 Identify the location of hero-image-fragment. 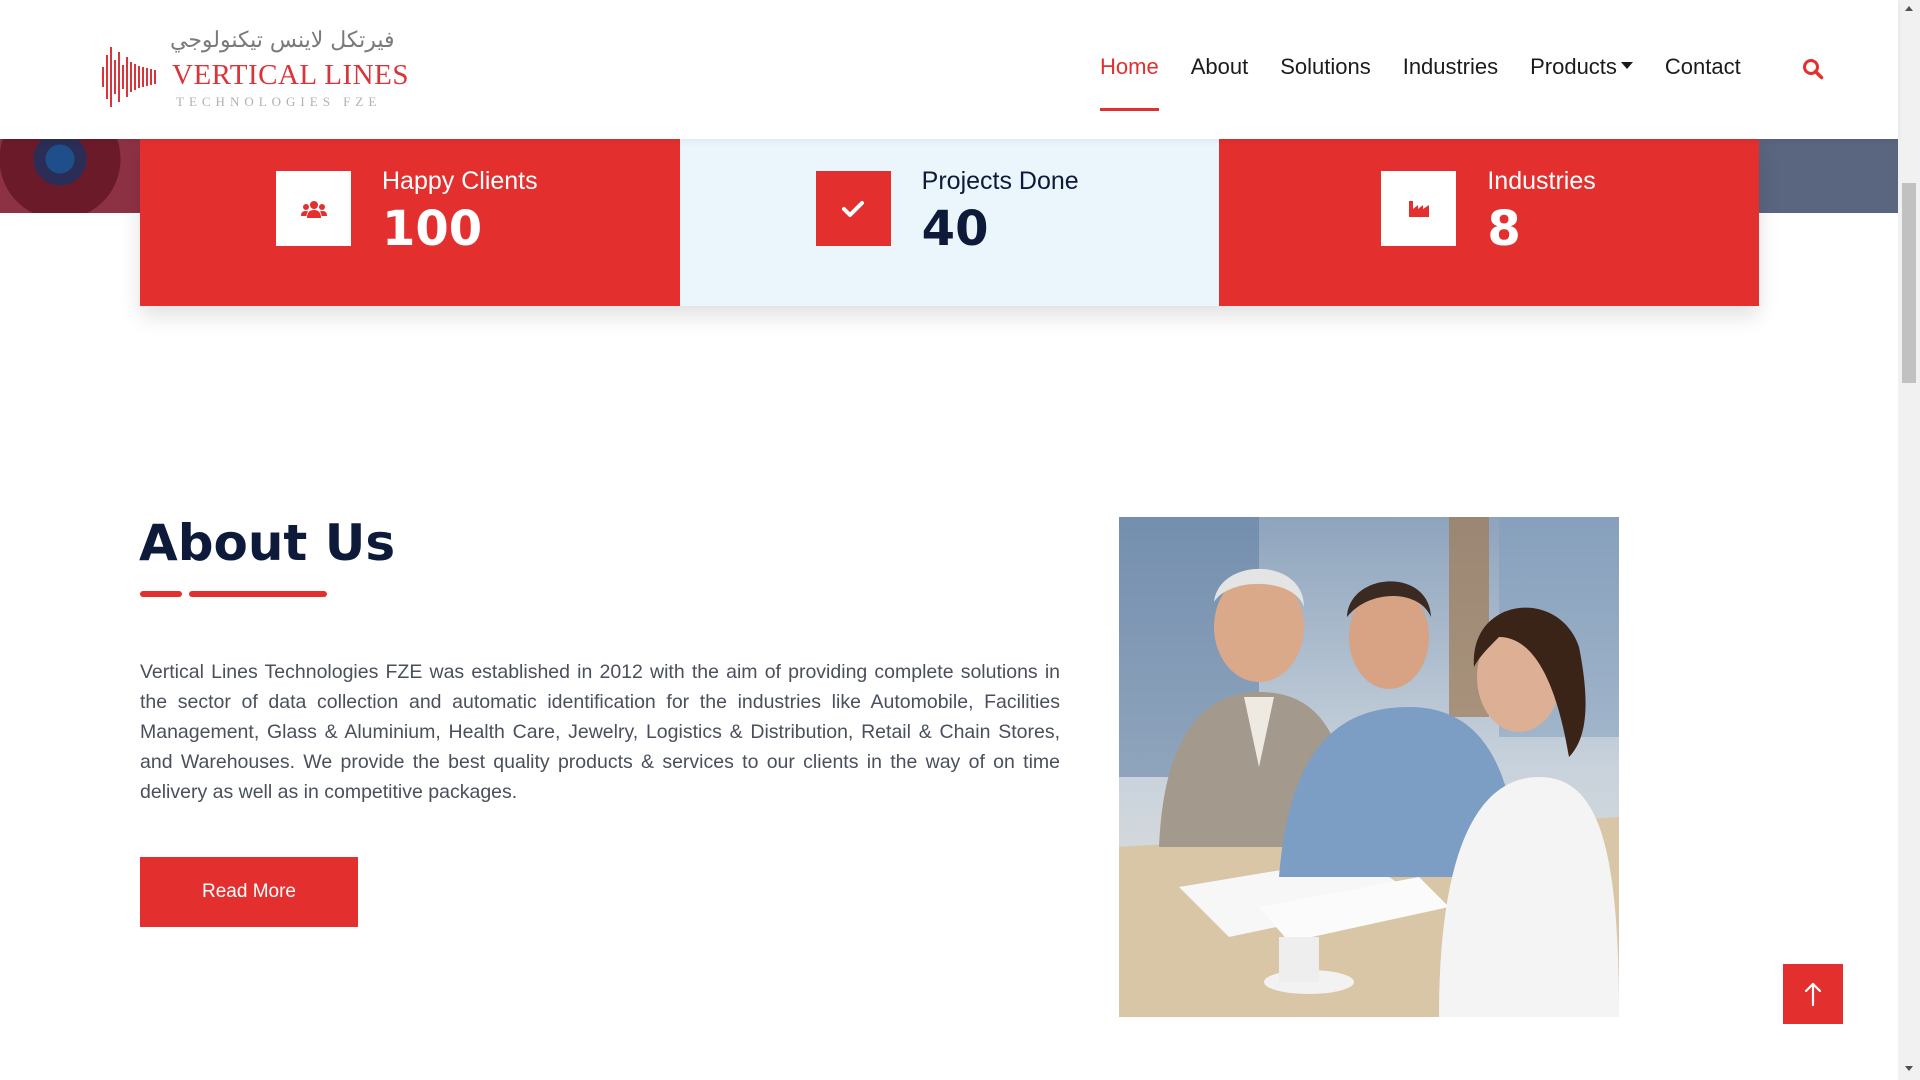
(80, 176).